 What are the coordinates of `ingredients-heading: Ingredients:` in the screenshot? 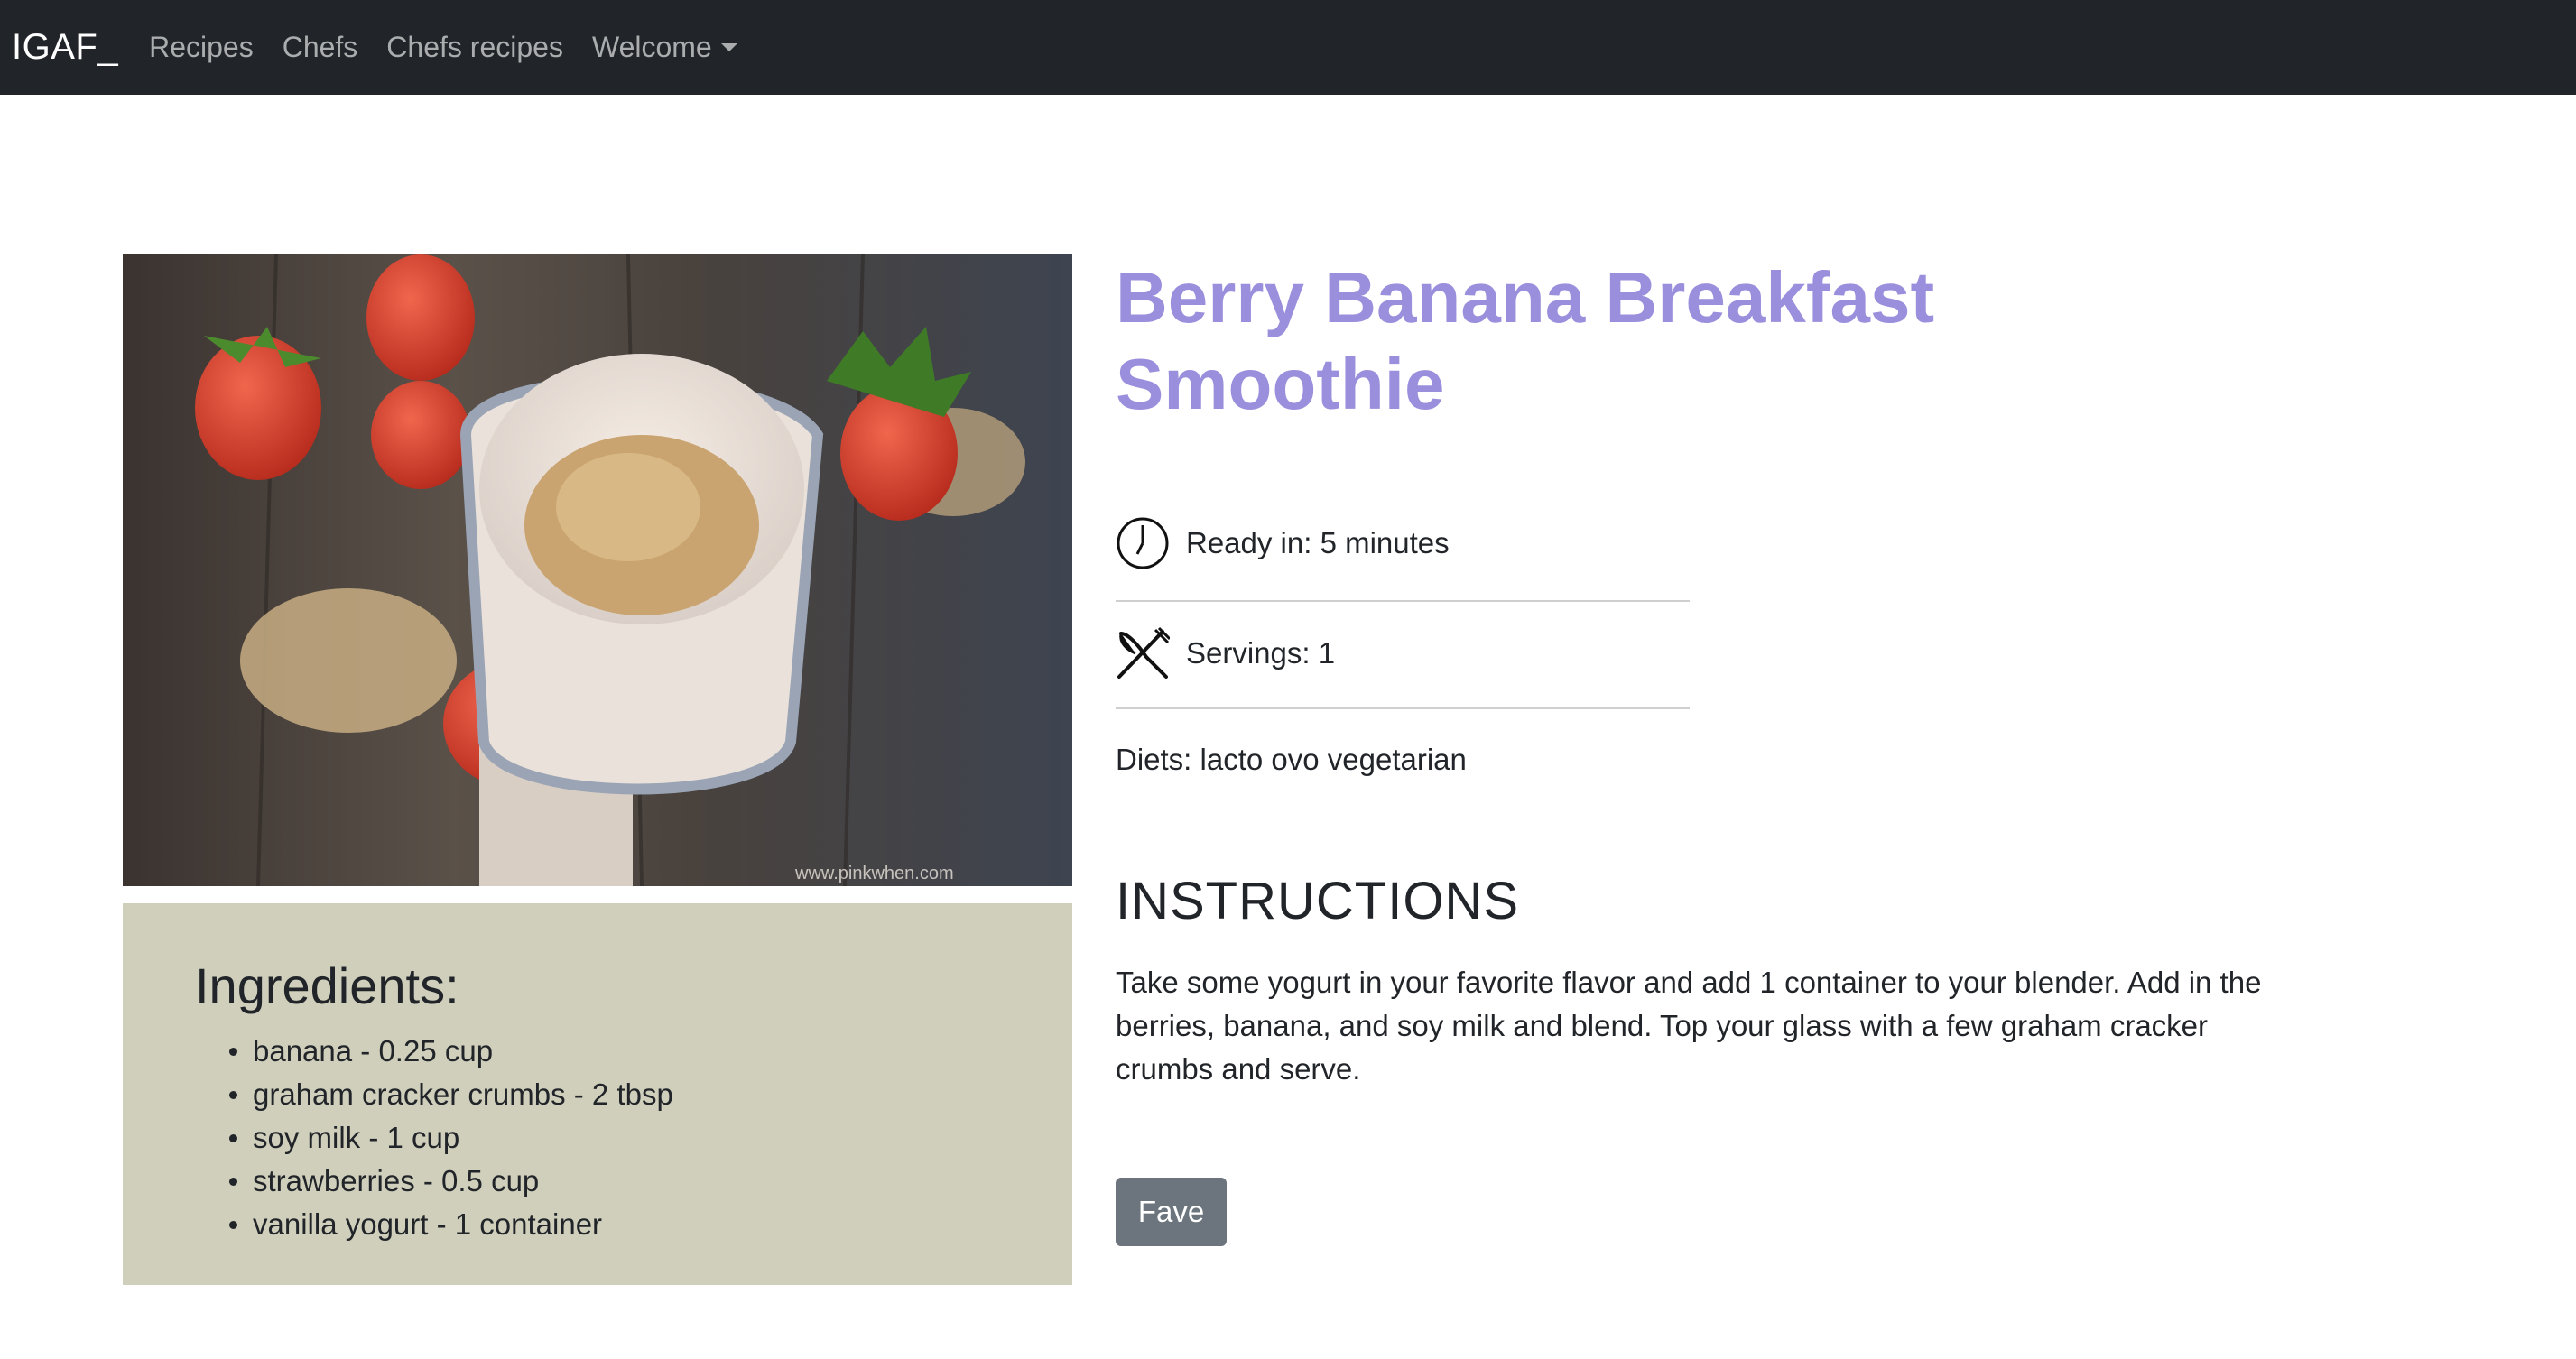 It's located at (327, 985).